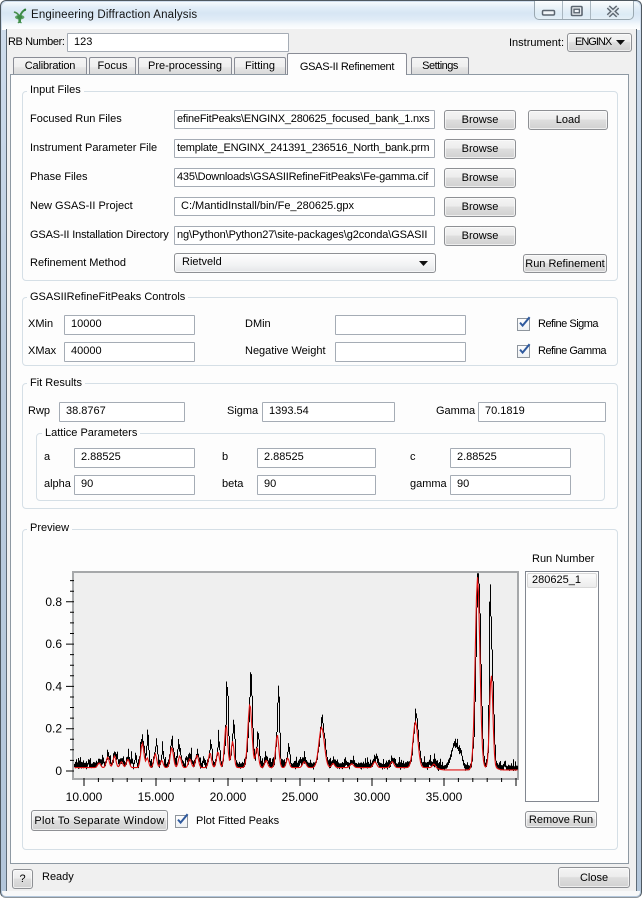  What do you see at coordinates (58, 771) in the screenshot?
I see `svg-text: 0` at bounding box center [58, 771].